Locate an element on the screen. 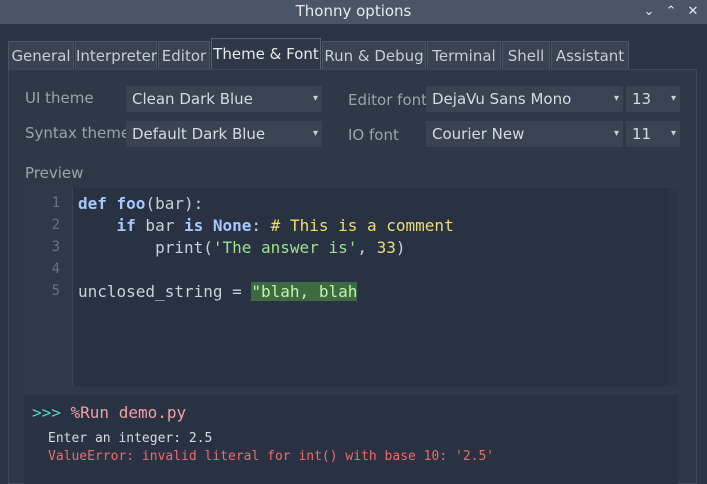 The image size is (707, 484). keyword-def: def is located at coordinates (92, 203).